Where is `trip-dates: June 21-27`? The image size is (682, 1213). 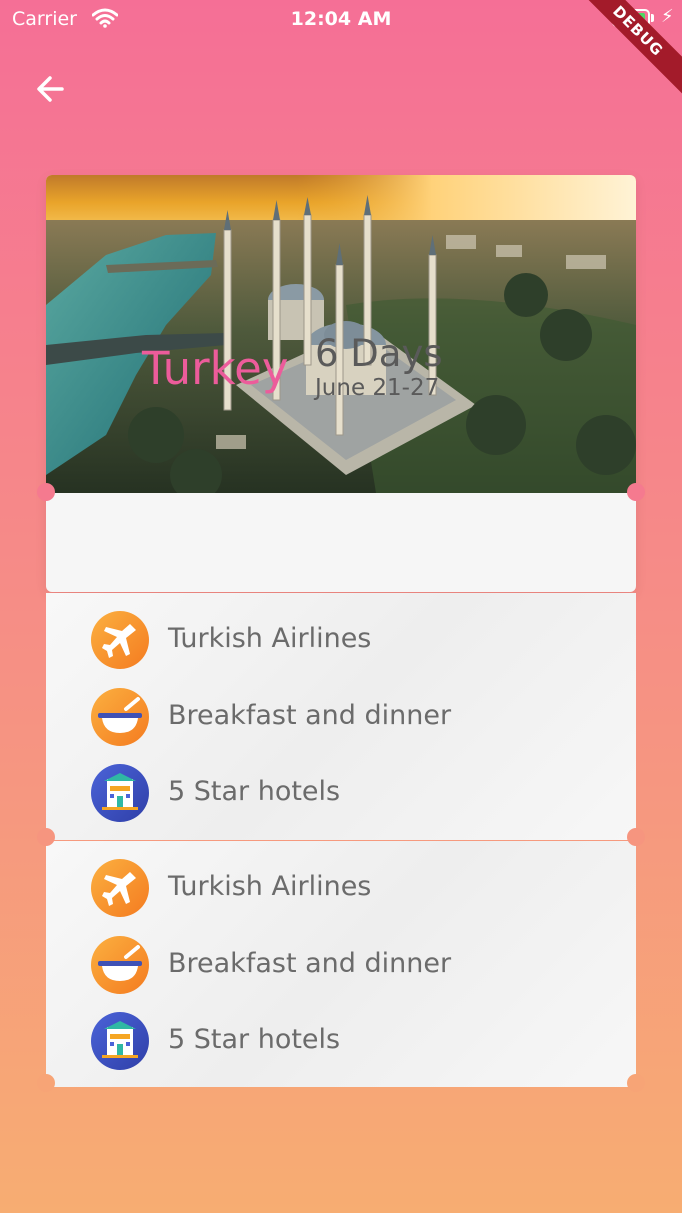
trip-dates: June 21-27 is located at coordinates (377, 388).